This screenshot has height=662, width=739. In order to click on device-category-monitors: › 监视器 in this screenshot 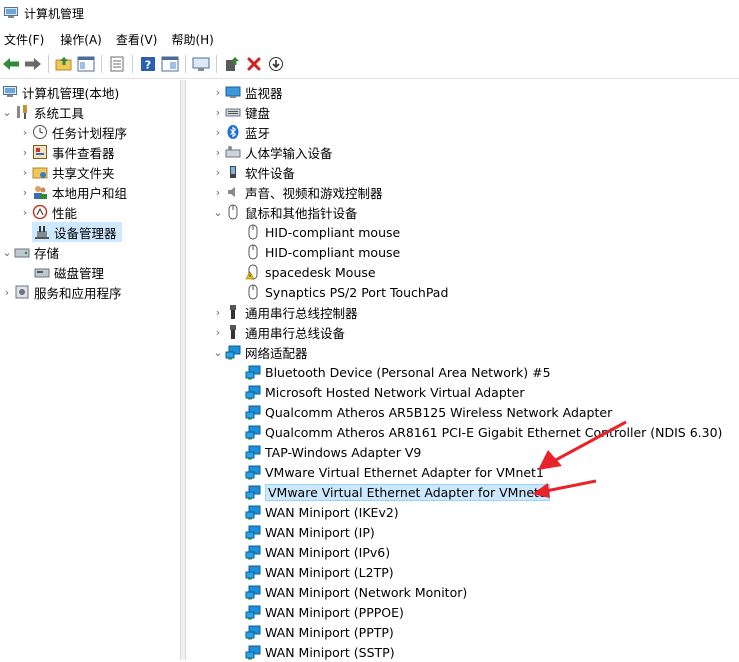, I will do `click(247, 92)`.